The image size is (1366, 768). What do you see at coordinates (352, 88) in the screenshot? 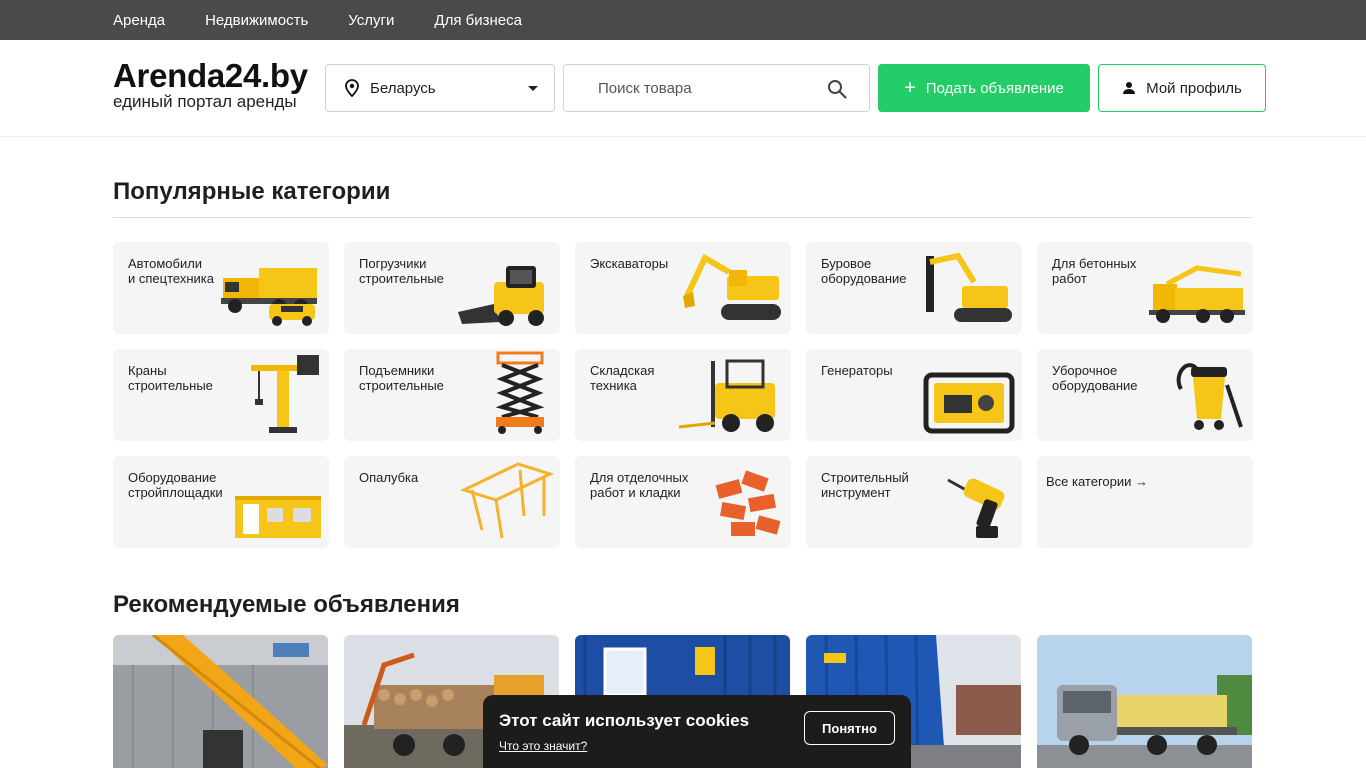
I see `location-pin-icon` at bounding box center [352, 88].